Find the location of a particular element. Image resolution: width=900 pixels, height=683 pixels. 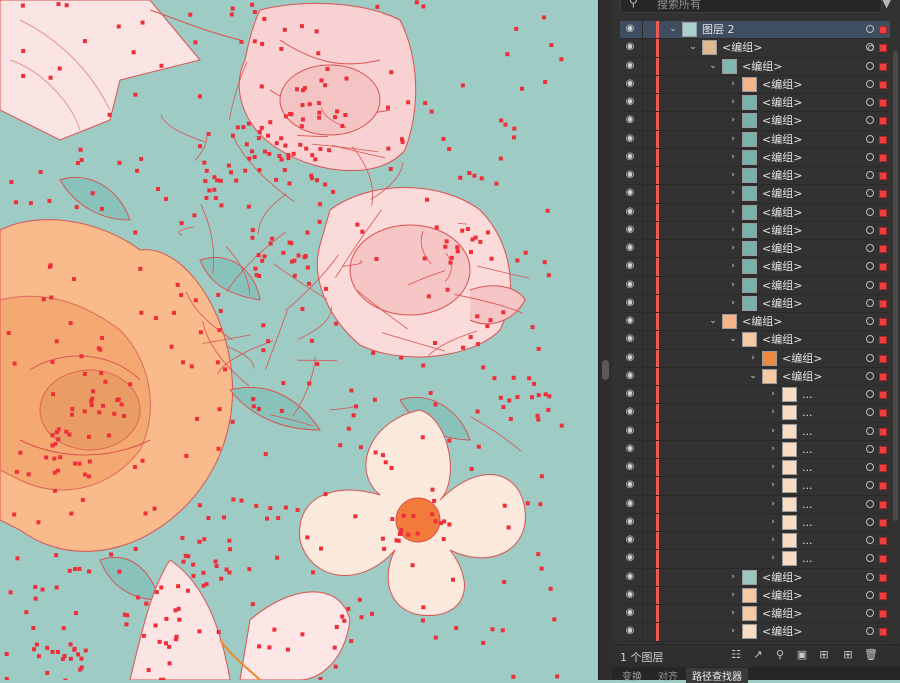

scroll-thumb is located at coordinates (895, 286).